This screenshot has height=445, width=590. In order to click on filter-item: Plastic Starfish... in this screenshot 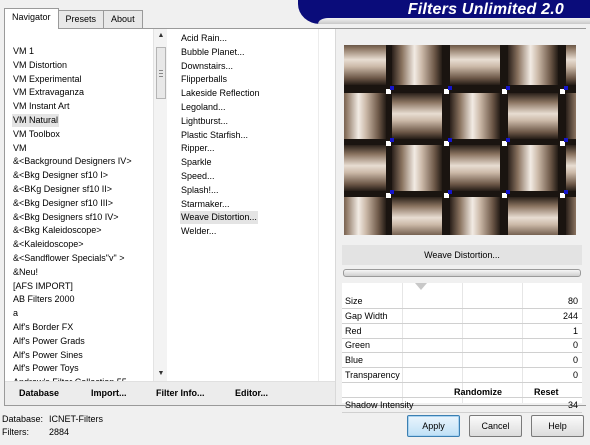, I will do `click(214, 135)`.